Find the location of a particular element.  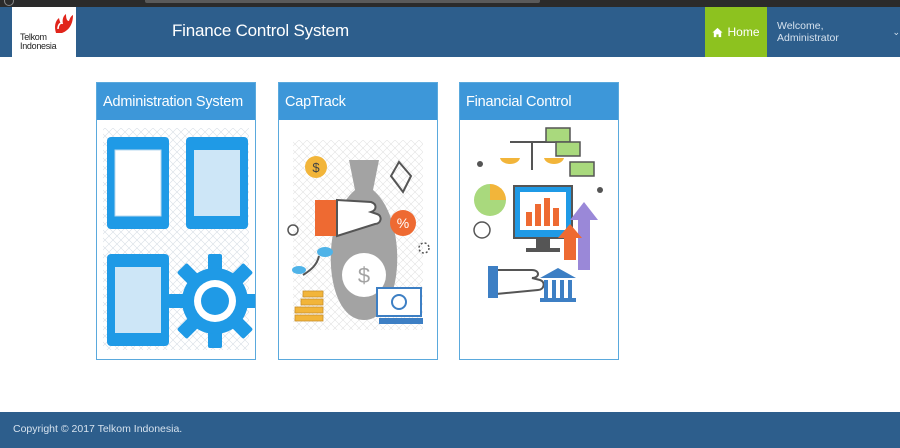

card-financial-control: Financial Control is located at coordinates (539, 221).